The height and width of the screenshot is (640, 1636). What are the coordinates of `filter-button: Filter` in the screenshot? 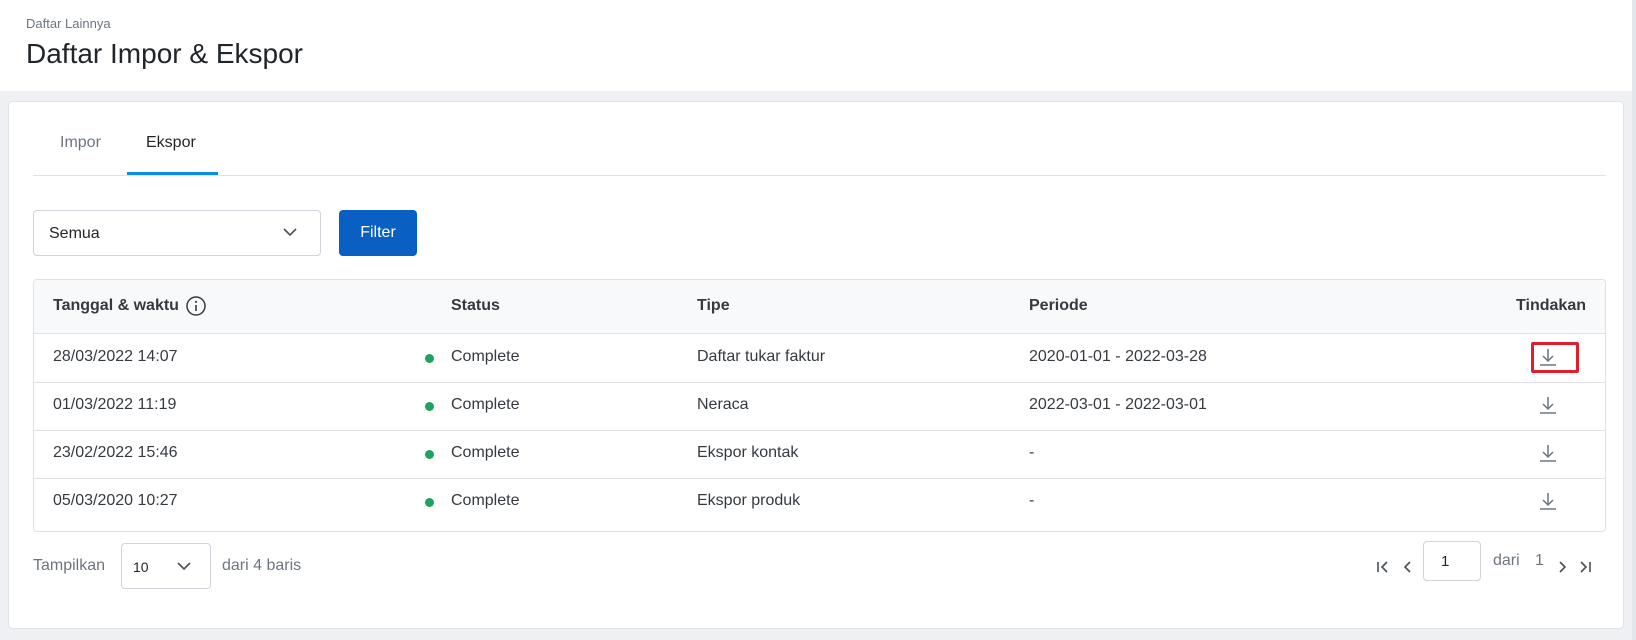 It's located at (378, 233).